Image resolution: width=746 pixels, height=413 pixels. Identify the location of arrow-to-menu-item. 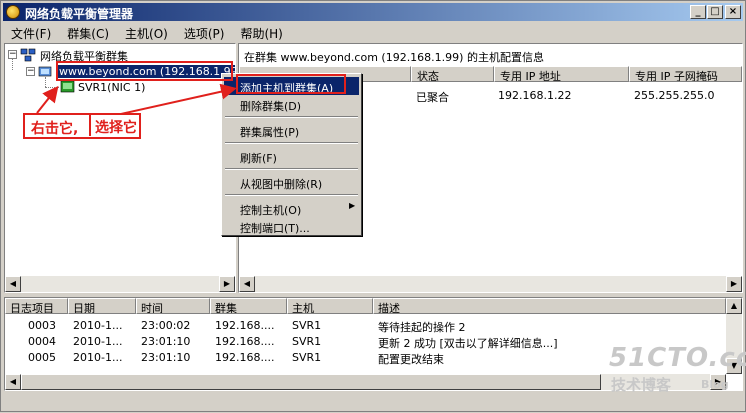
(178, 99).